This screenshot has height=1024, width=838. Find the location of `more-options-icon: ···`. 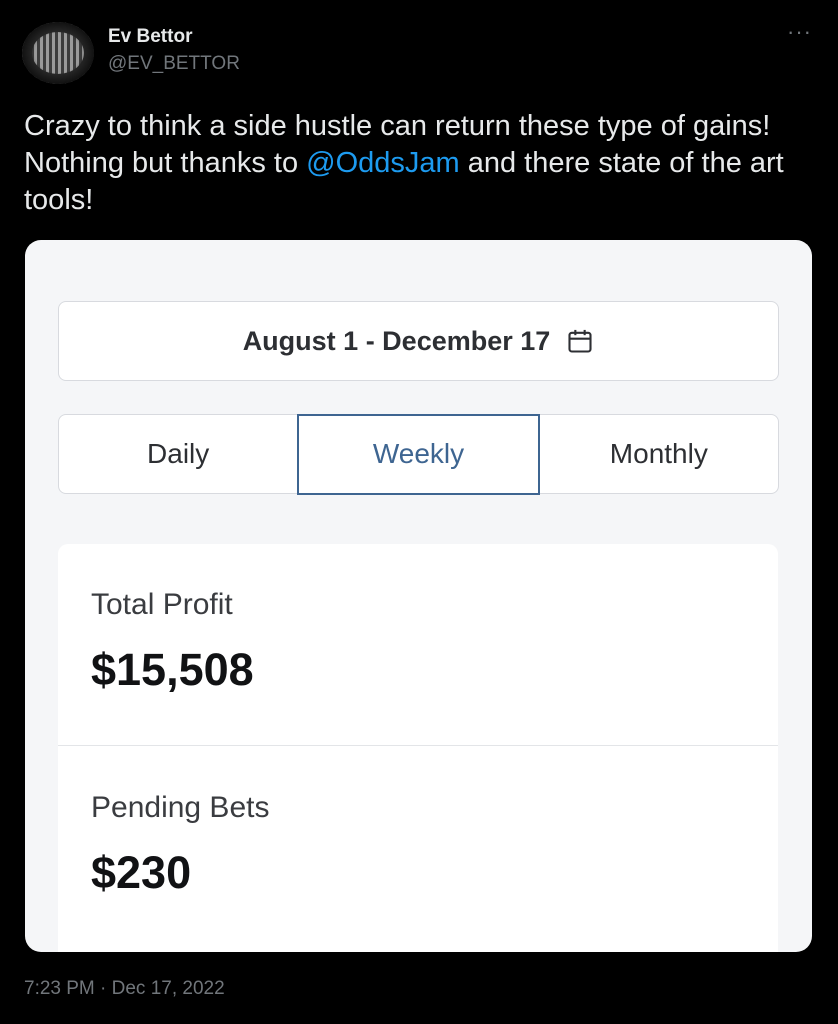

more-options-icon: ··· is located at coordinates (799, 32).